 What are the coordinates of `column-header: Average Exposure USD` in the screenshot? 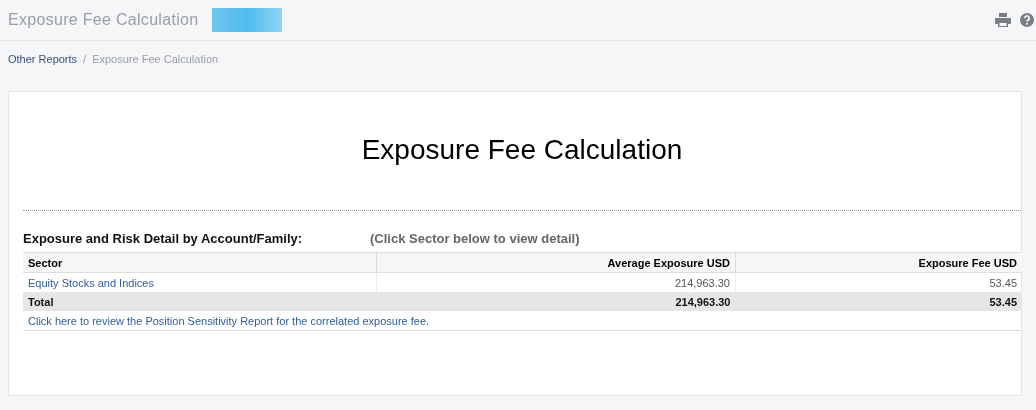 It's located at (556, 262).